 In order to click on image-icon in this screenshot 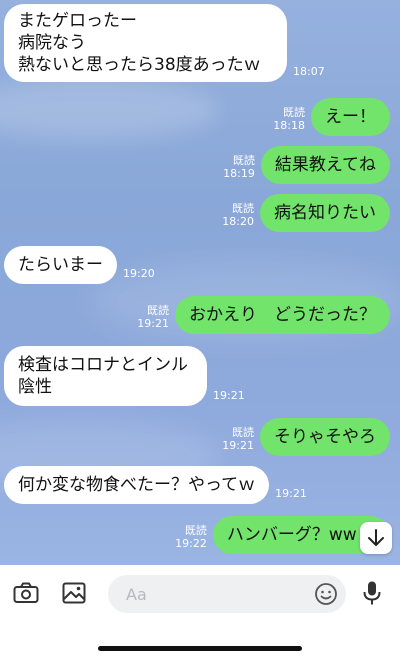, I will do `click(74, 593)`.